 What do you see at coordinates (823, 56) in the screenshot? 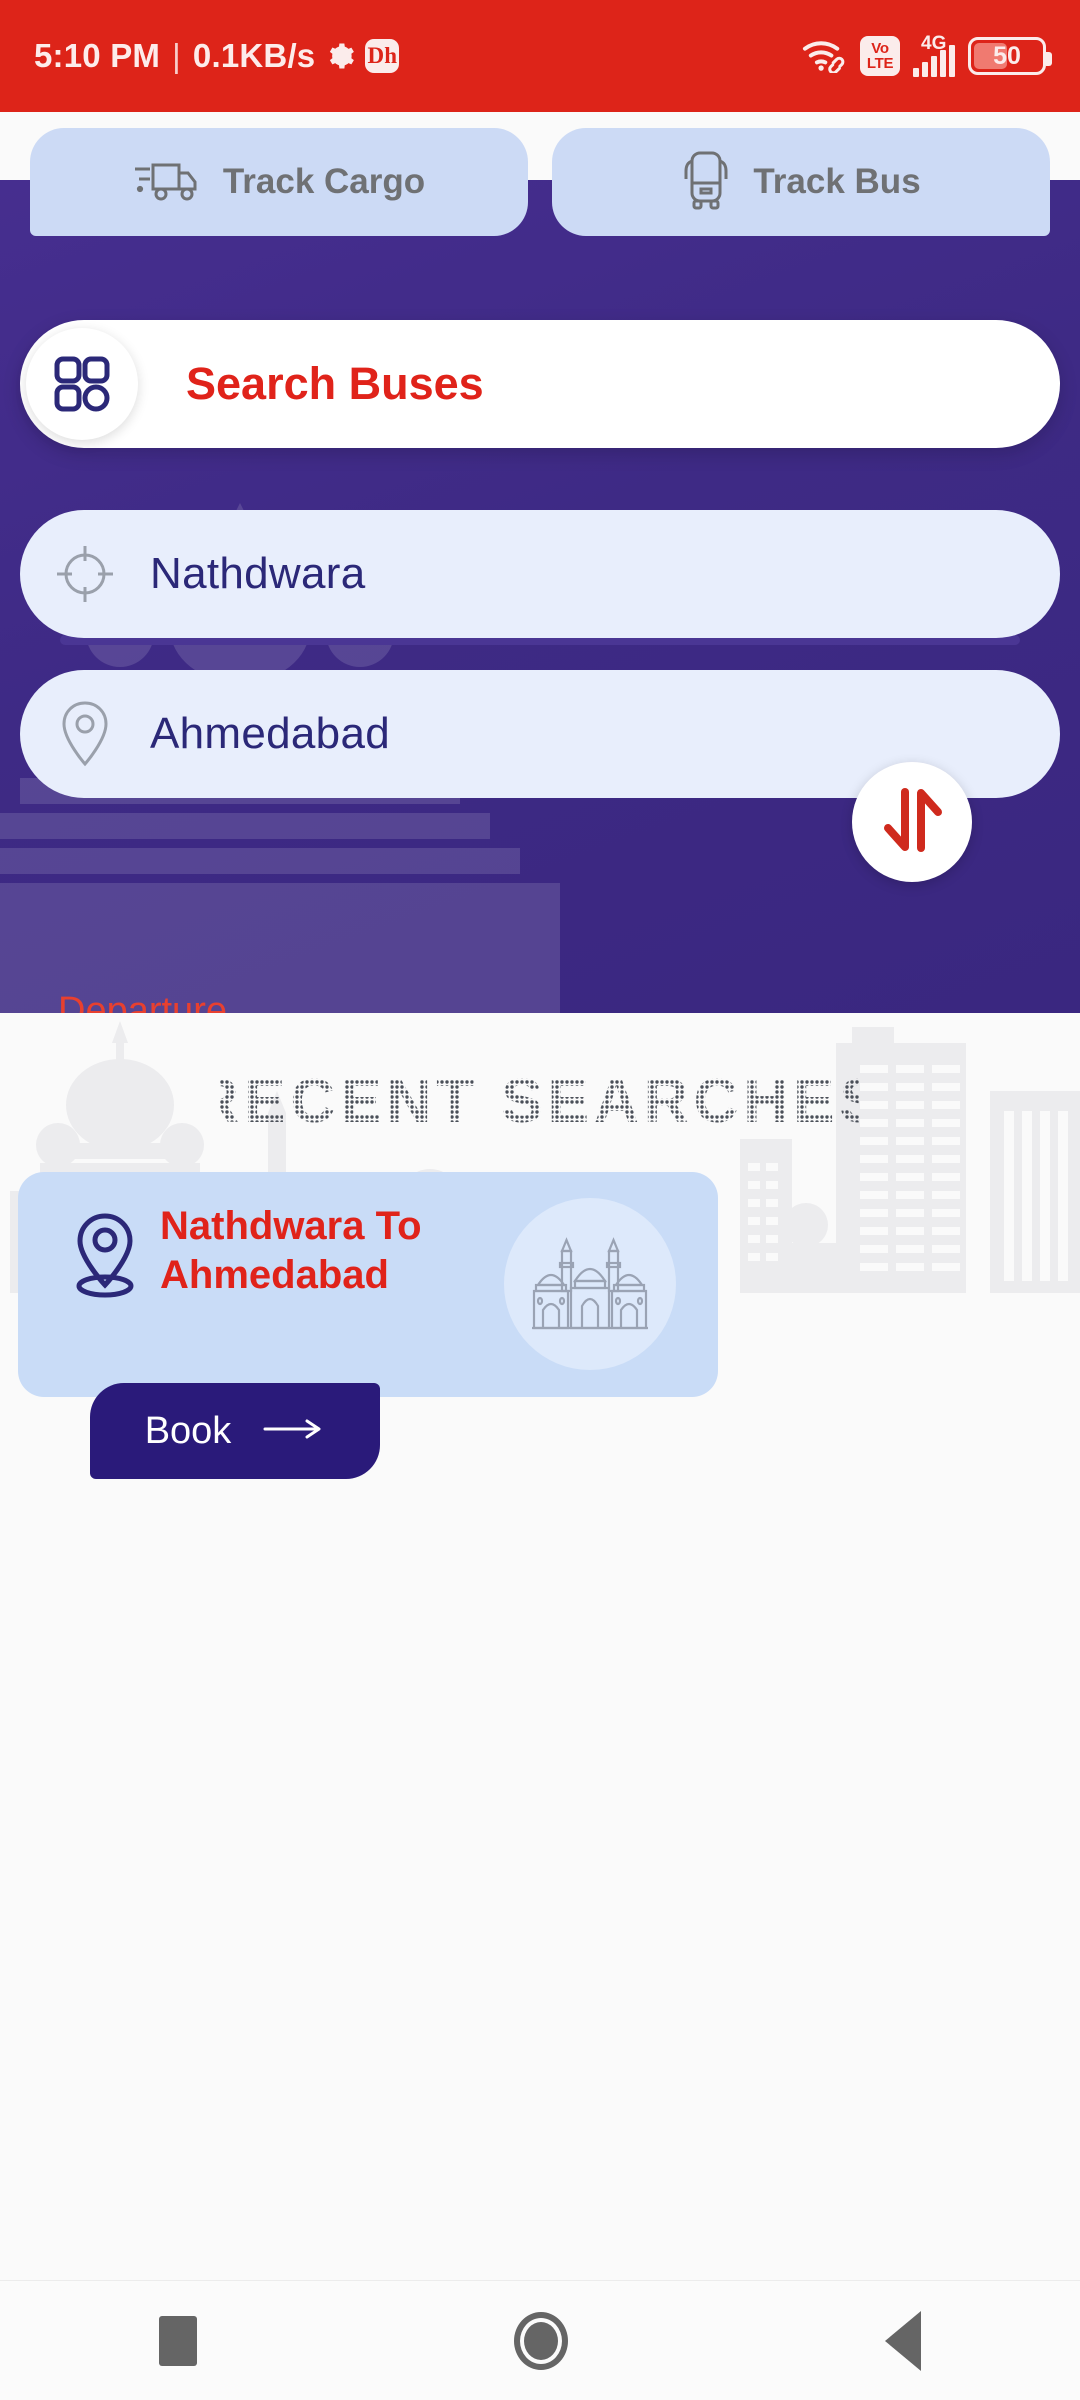
I see `wifi-icon` at bounding box center [823, 56].